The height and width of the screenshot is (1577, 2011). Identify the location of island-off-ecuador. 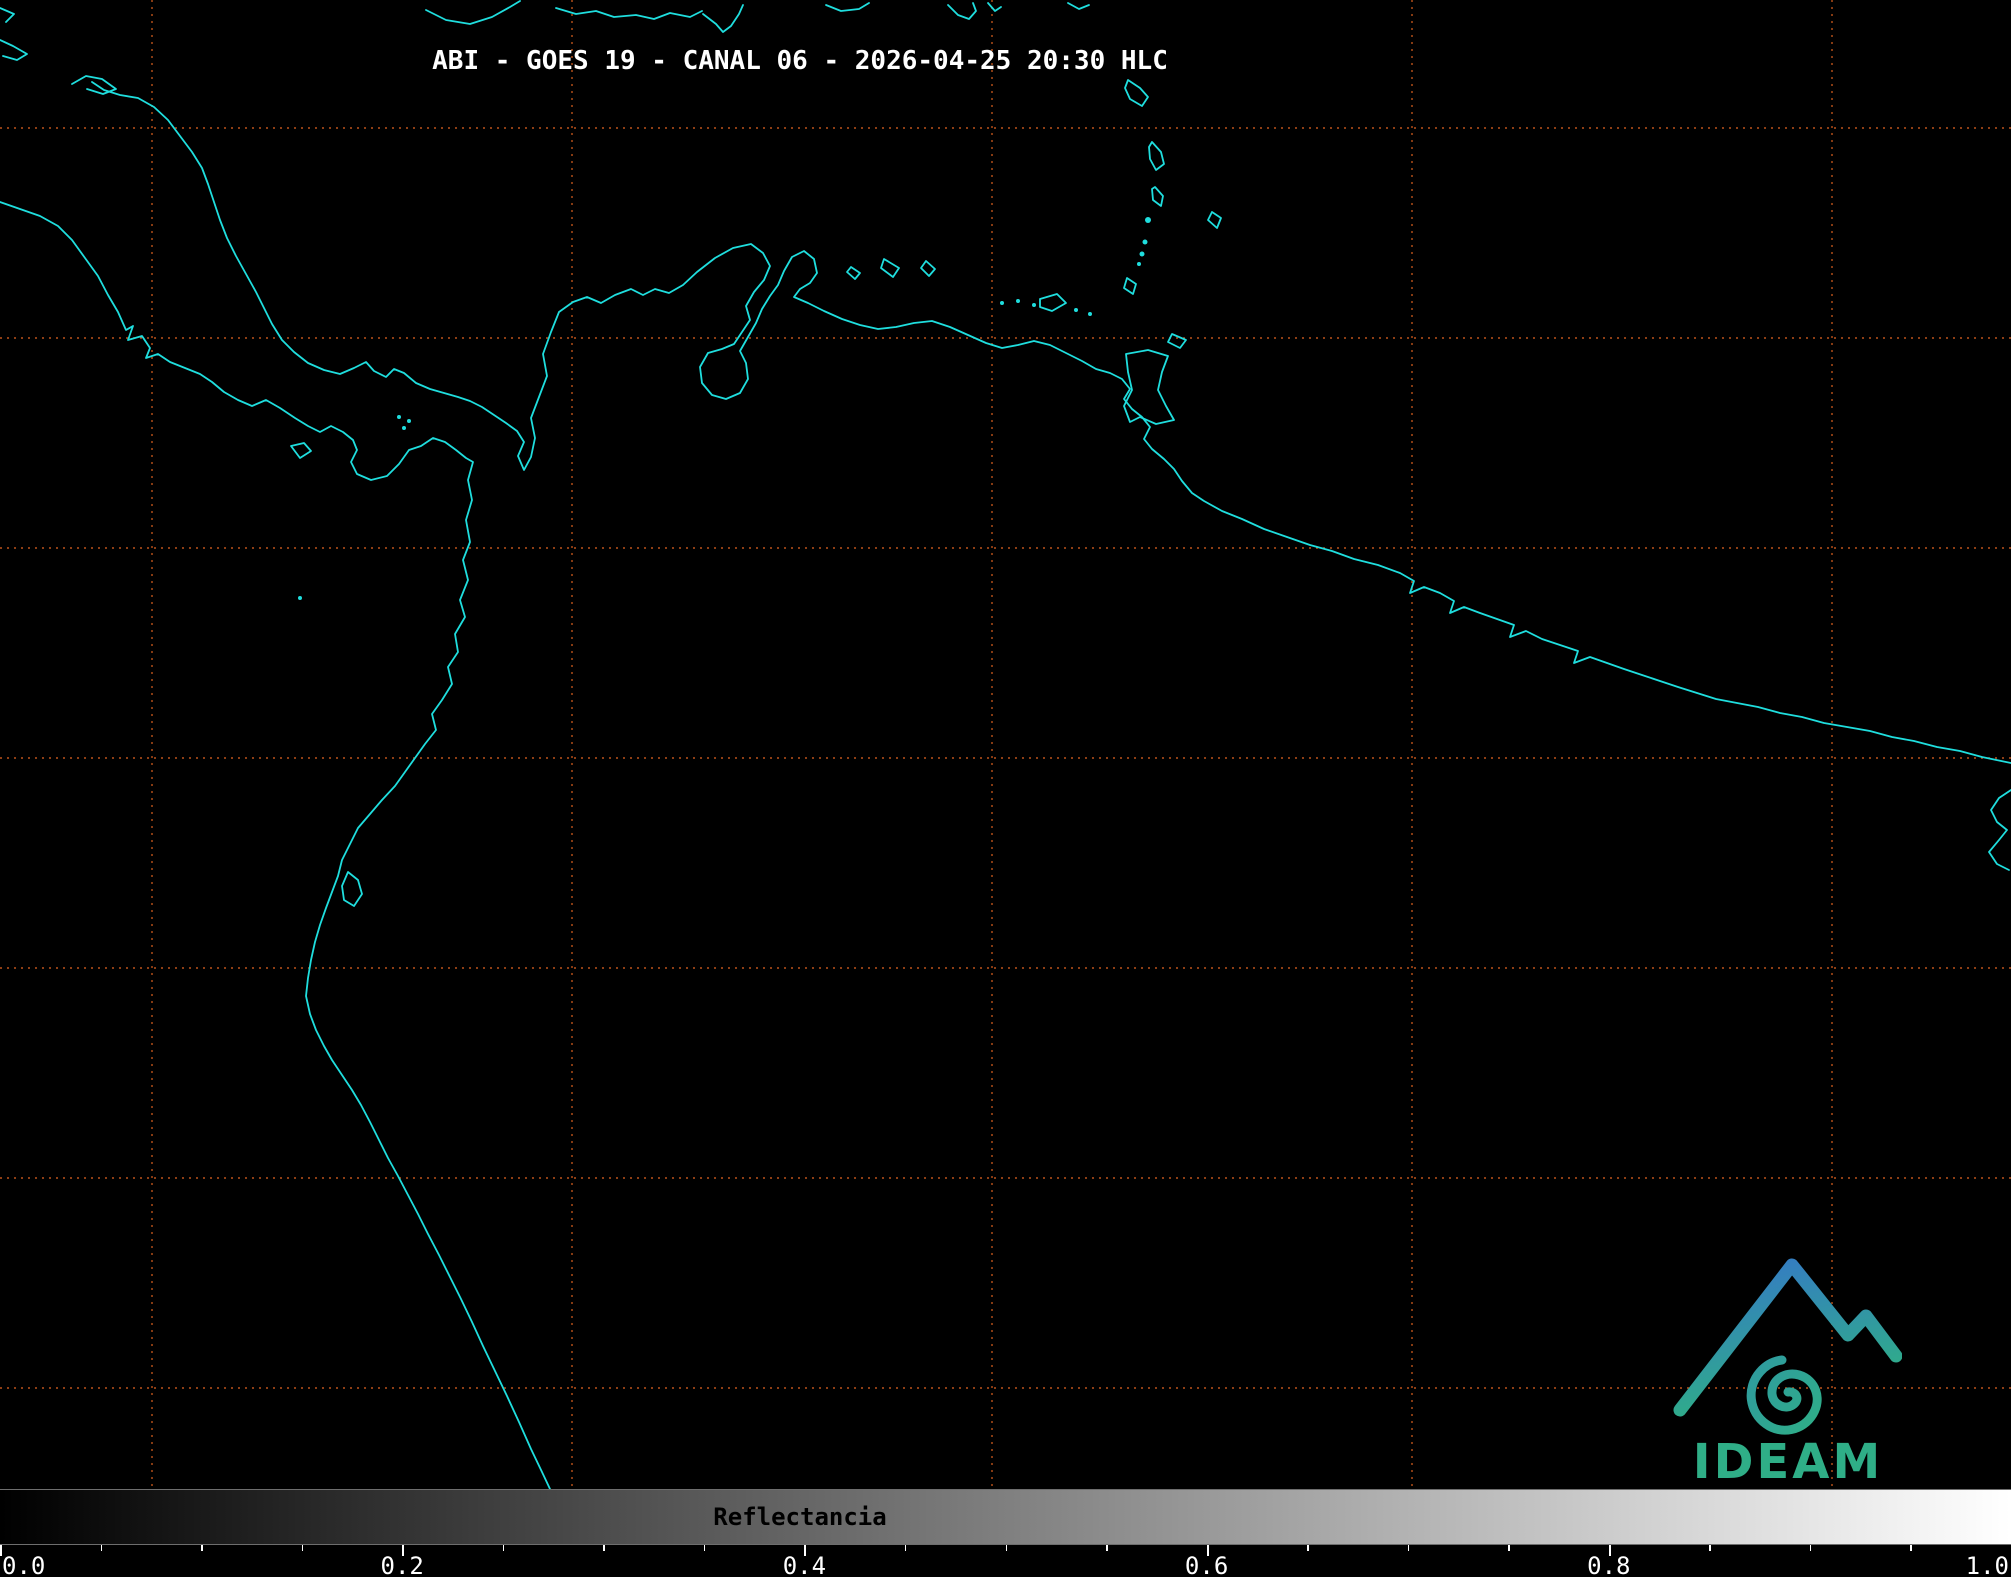
(352, 889).